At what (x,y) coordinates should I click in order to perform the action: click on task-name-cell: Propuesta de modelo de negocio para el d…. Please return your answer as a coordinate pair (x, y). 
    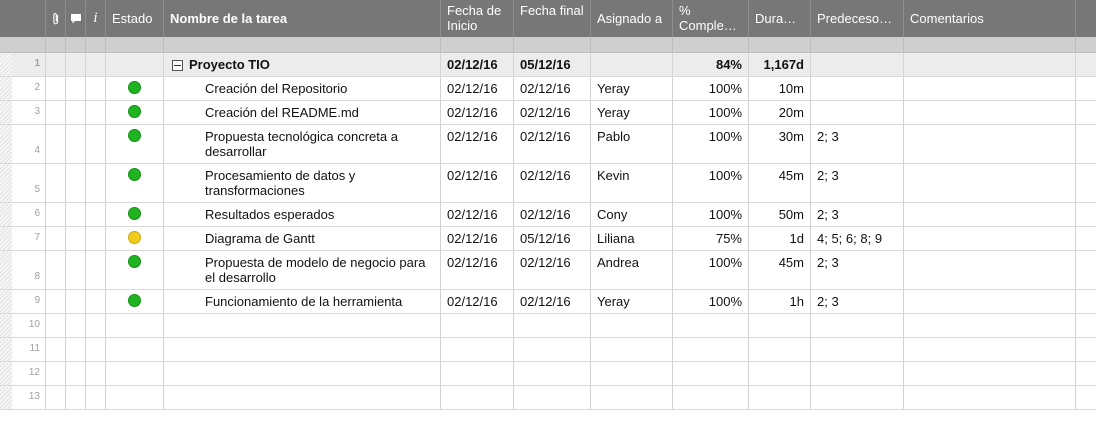
    Looking at the image, I should click on (302, 270).